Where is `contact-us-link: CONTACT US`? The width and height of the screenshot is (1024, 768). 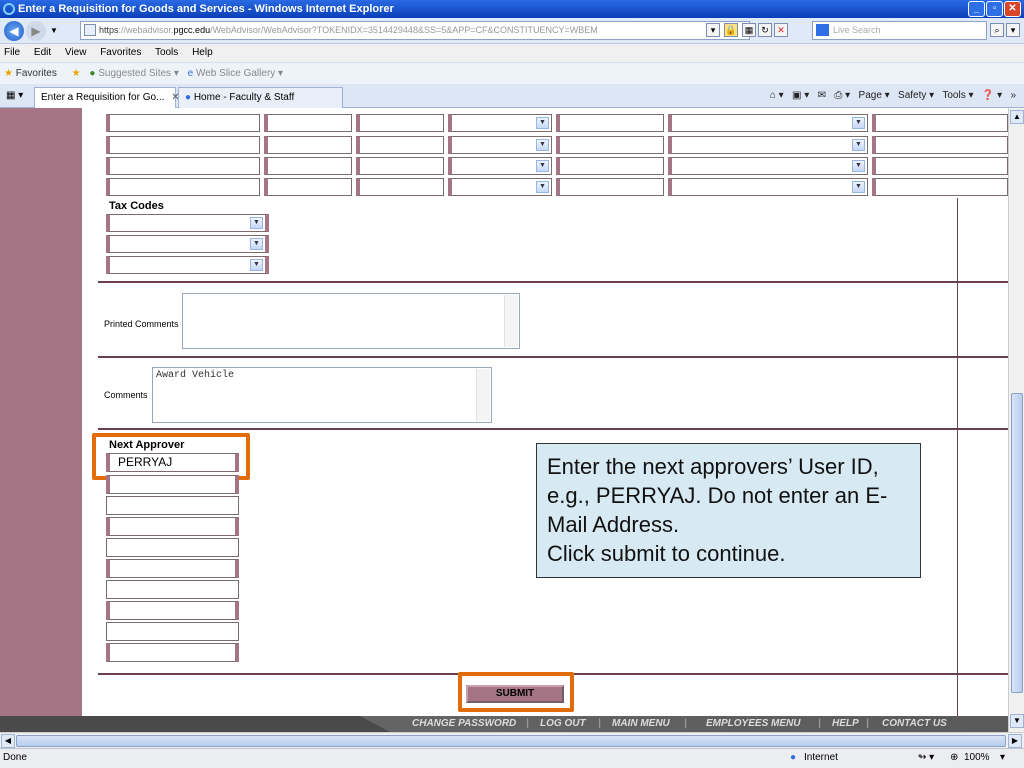
contact-us-link: CONTACT US is located at coordinates (914, 724).